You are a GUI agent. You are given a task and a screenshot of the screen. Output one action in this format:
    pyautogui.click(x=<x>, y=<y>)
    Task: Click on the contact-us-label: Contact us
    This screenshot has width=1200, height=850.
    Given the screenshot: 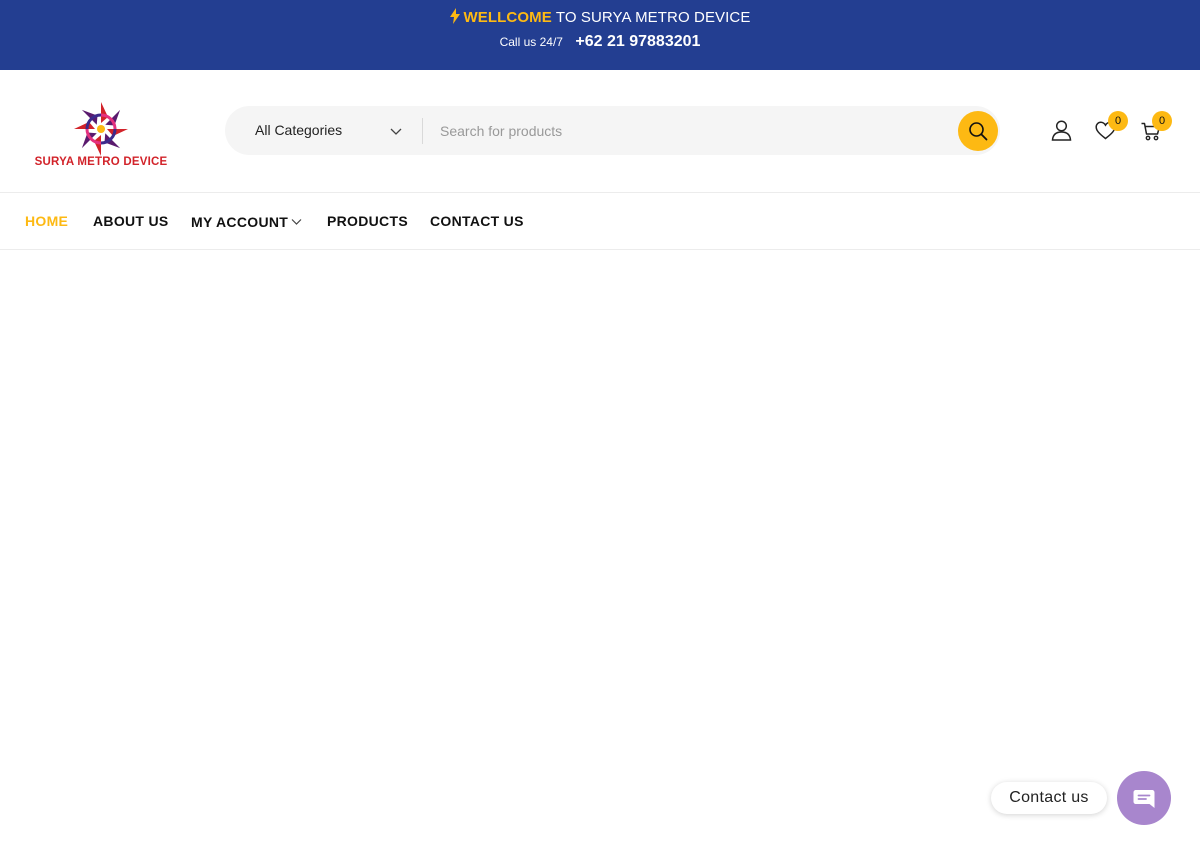 What is the action you would take?
    pyautogui.click(x=1049, y=798)
    